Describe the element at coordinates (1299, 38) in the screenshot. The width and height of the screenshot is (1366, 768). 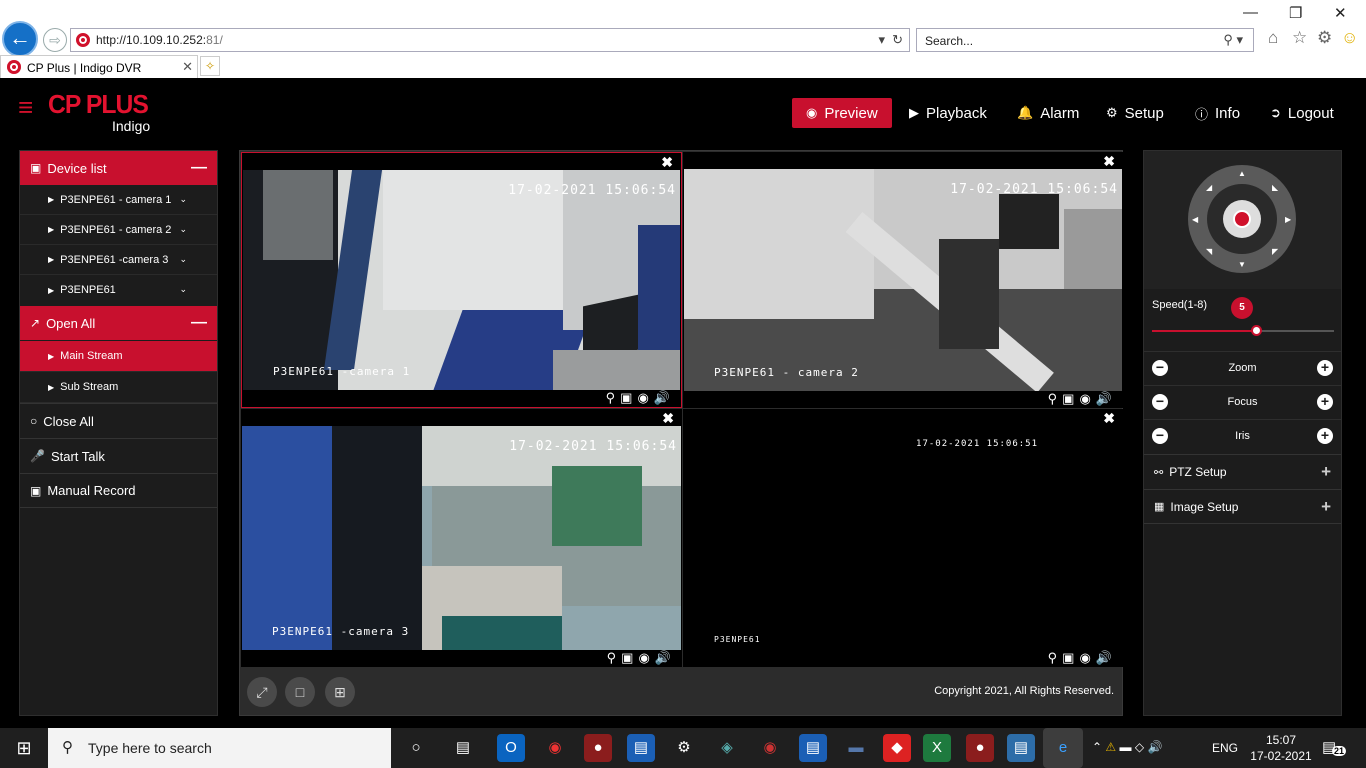
I see `favorites-star-icon: ☆` at that location.